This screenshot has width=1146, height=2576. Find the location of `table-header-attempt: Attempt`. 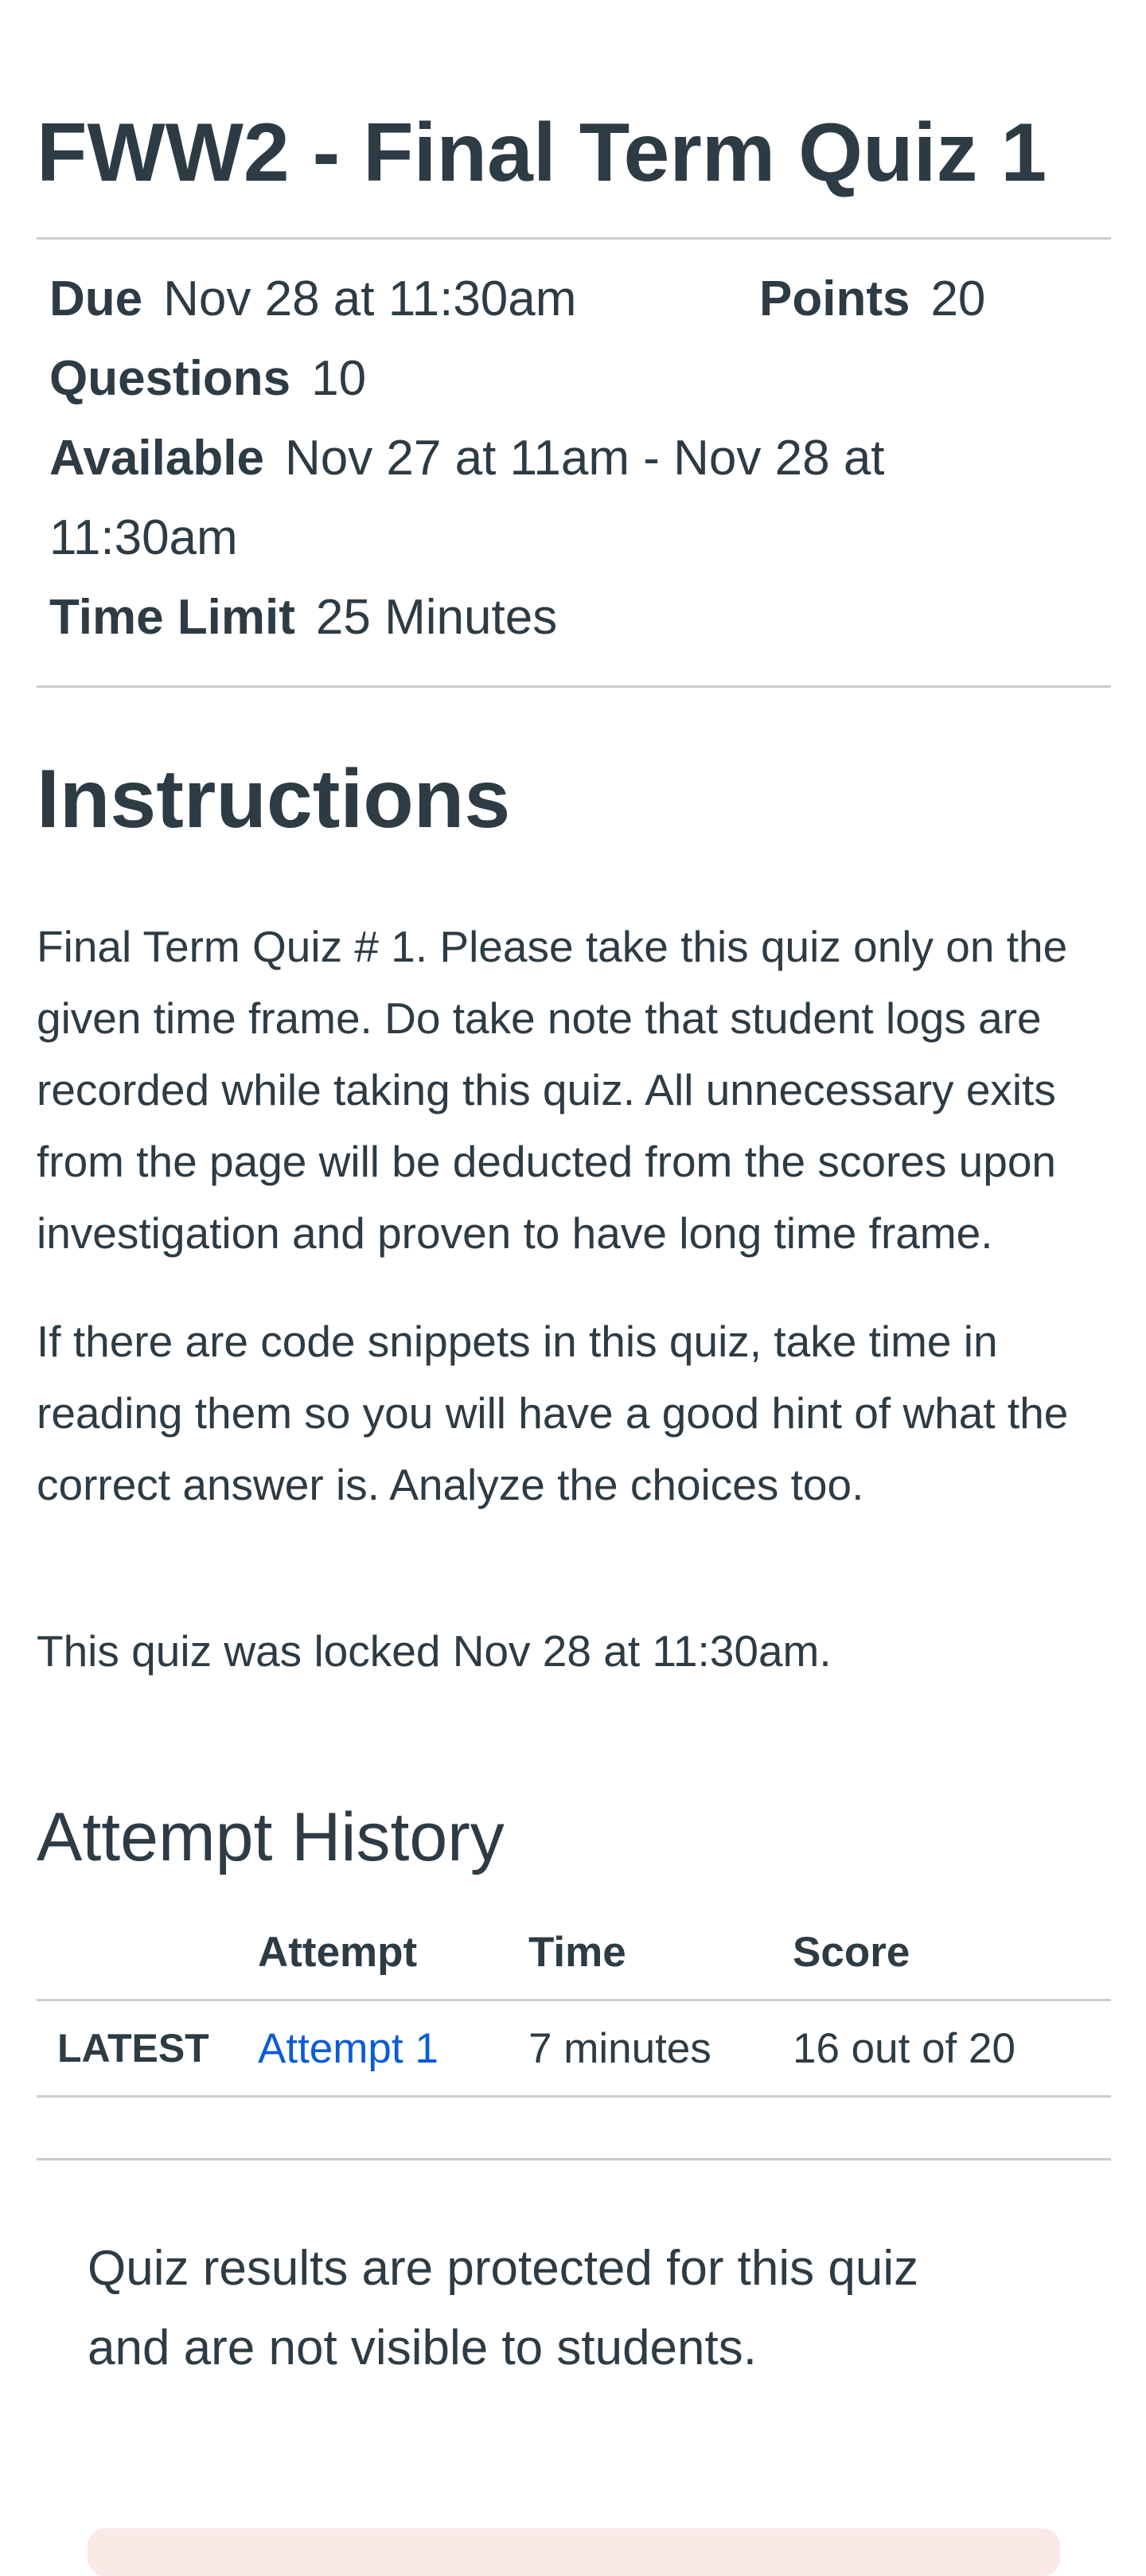

table-header-attempt: Attempt is located at coordinates (393, 1953).